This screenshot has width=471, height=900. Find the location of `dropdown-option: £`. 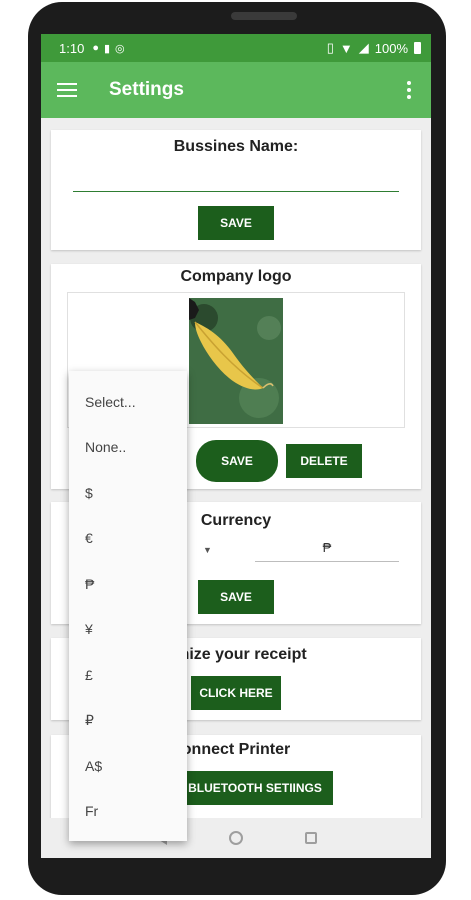

dropdown-option: £ is located at coordinates (128, 675).